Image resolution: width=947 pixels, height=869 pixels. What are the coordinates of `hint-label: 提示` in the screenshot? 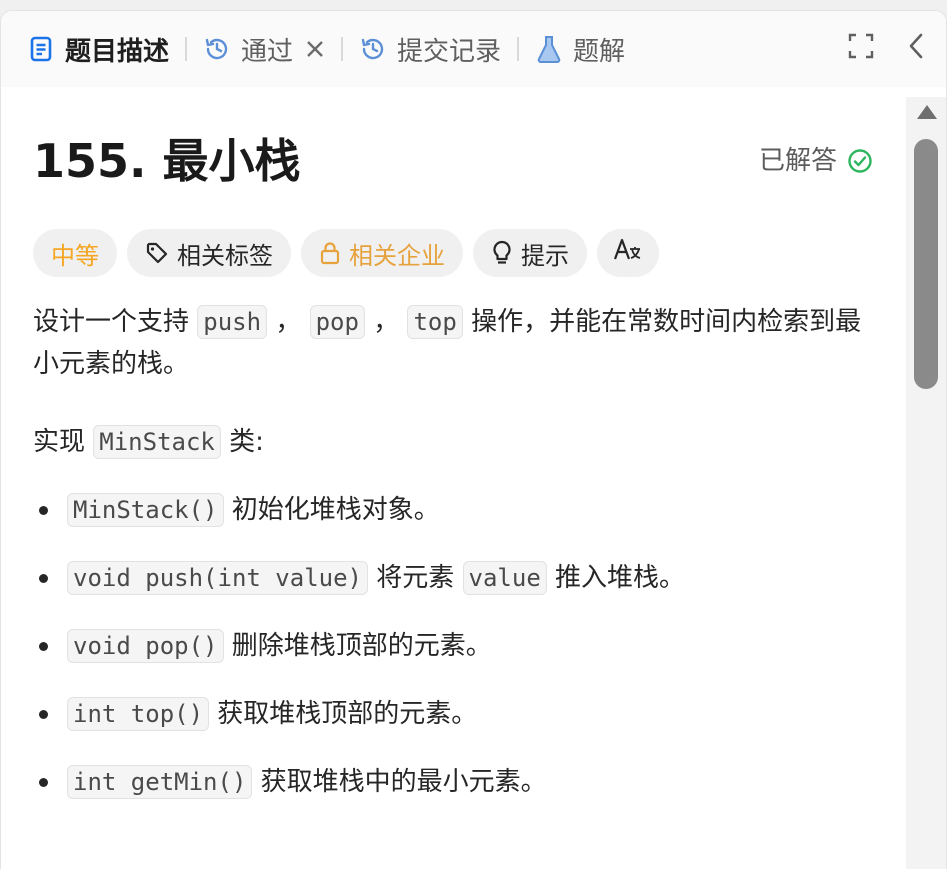 It's located at (545, 255).